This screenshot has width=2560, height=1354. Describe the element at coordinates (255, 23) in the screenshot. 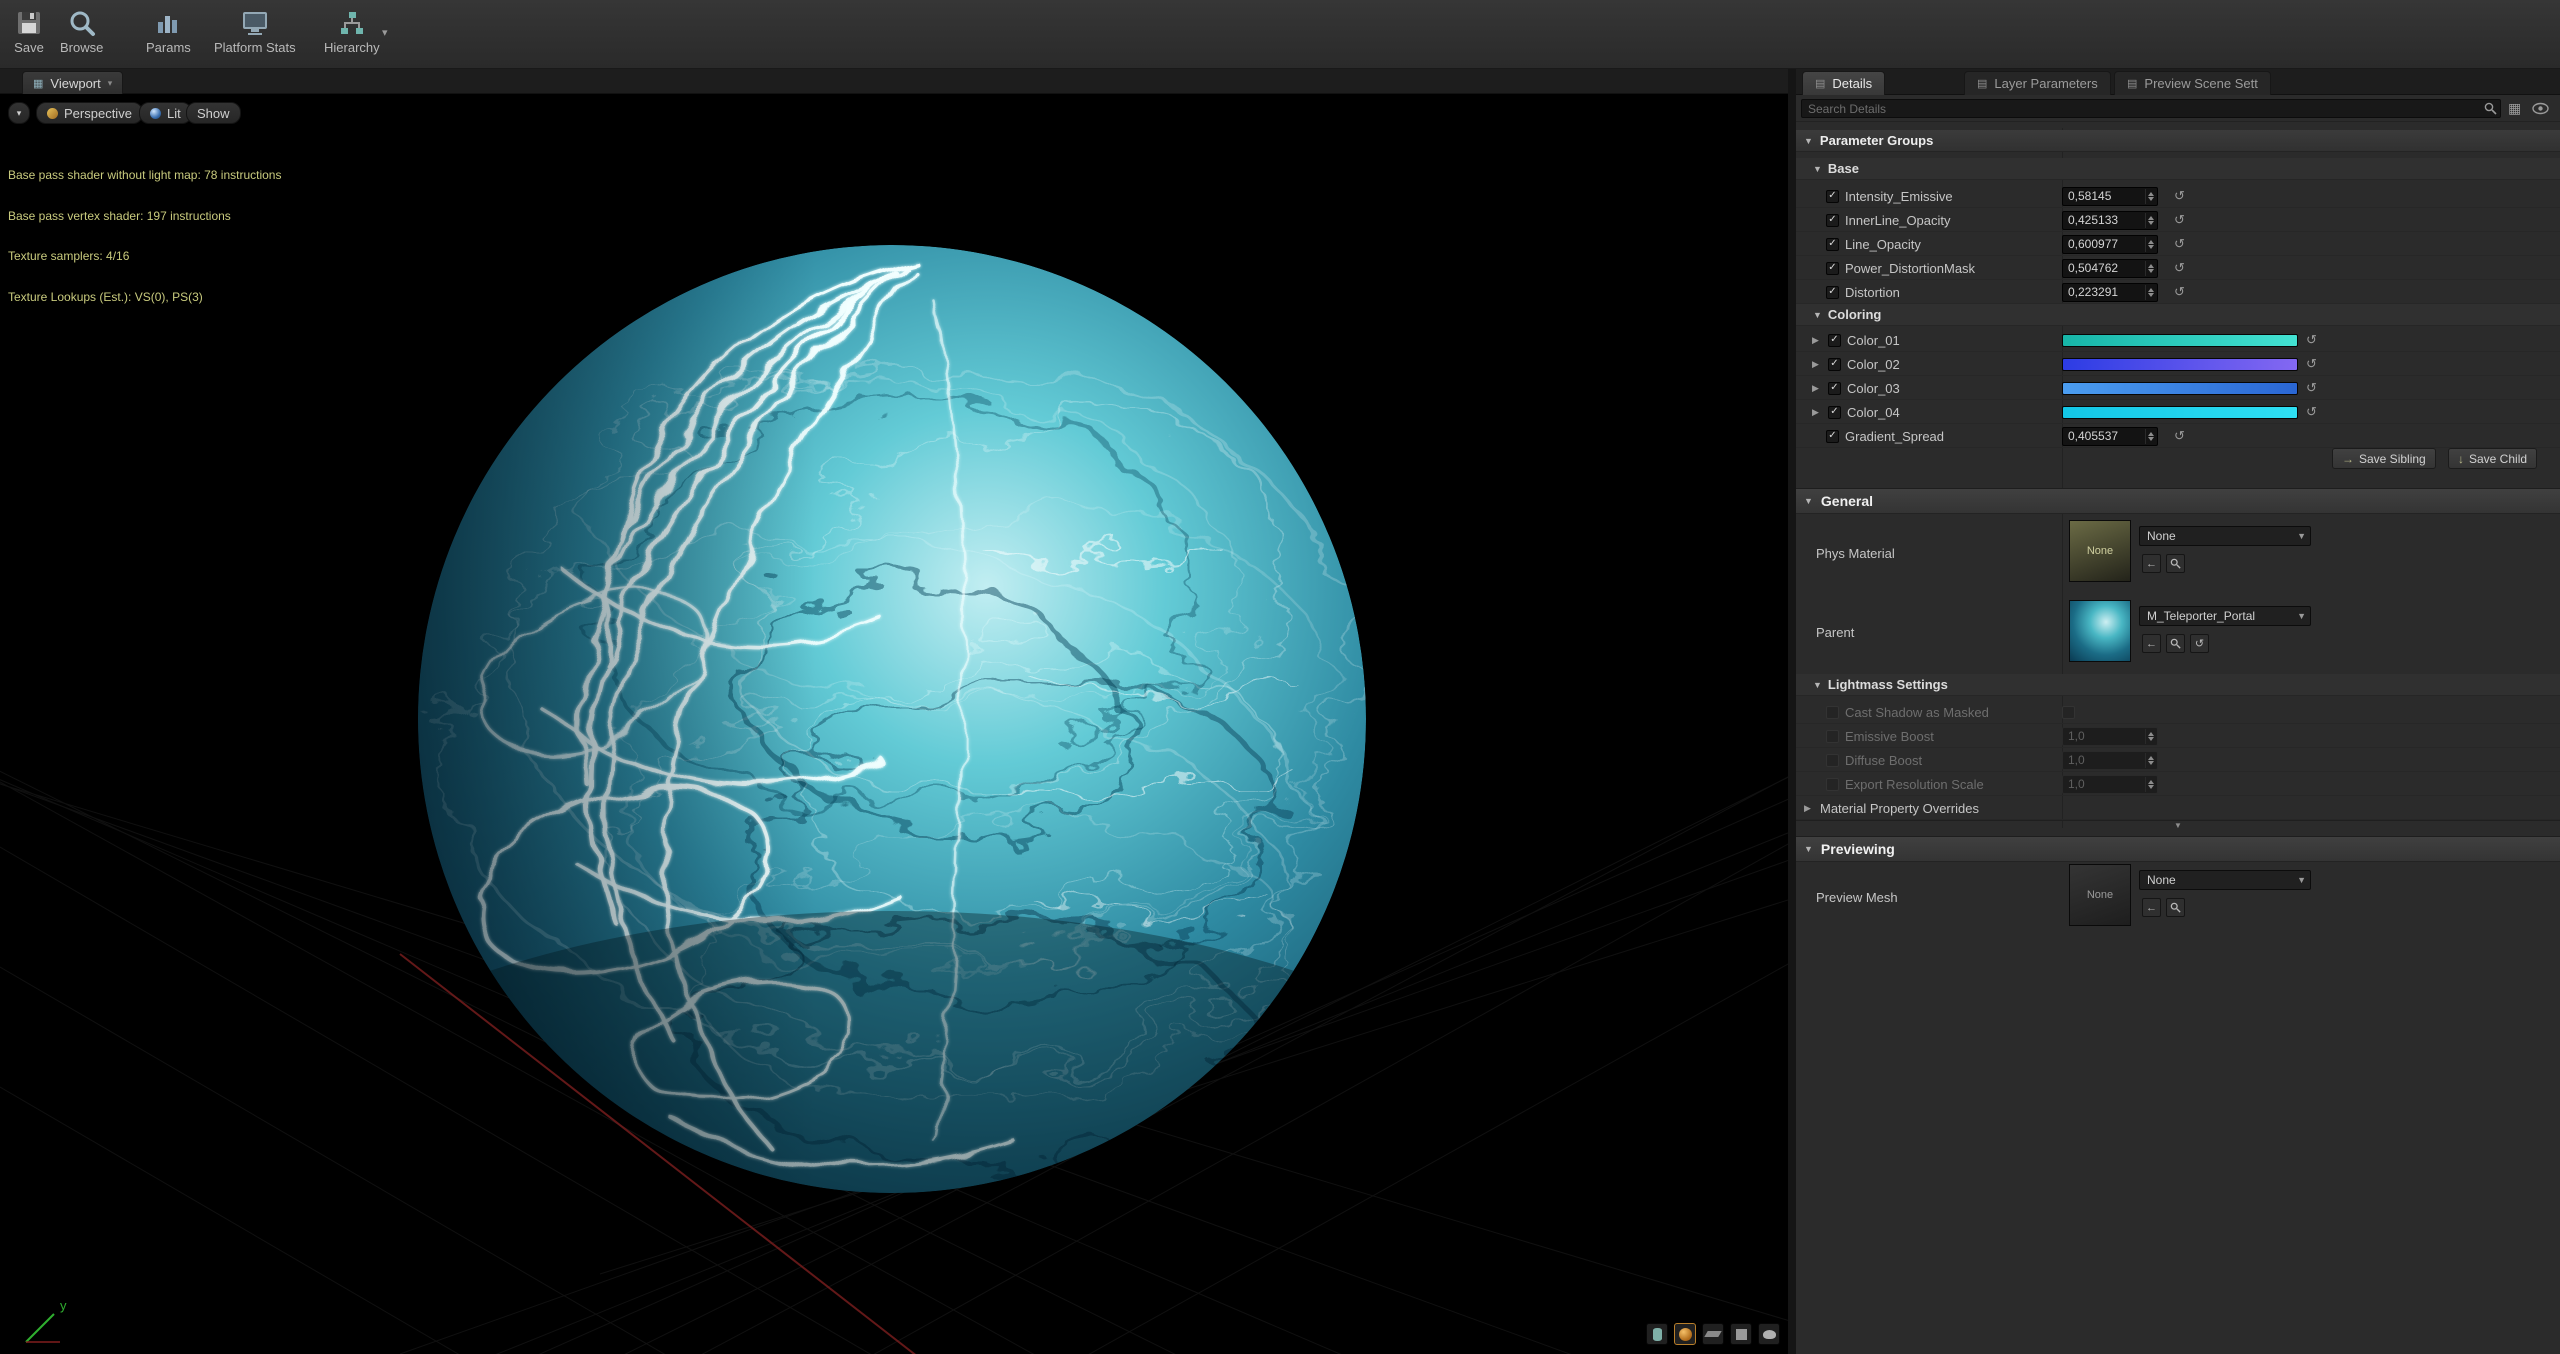

I see `platform-stats-icon` at that location.